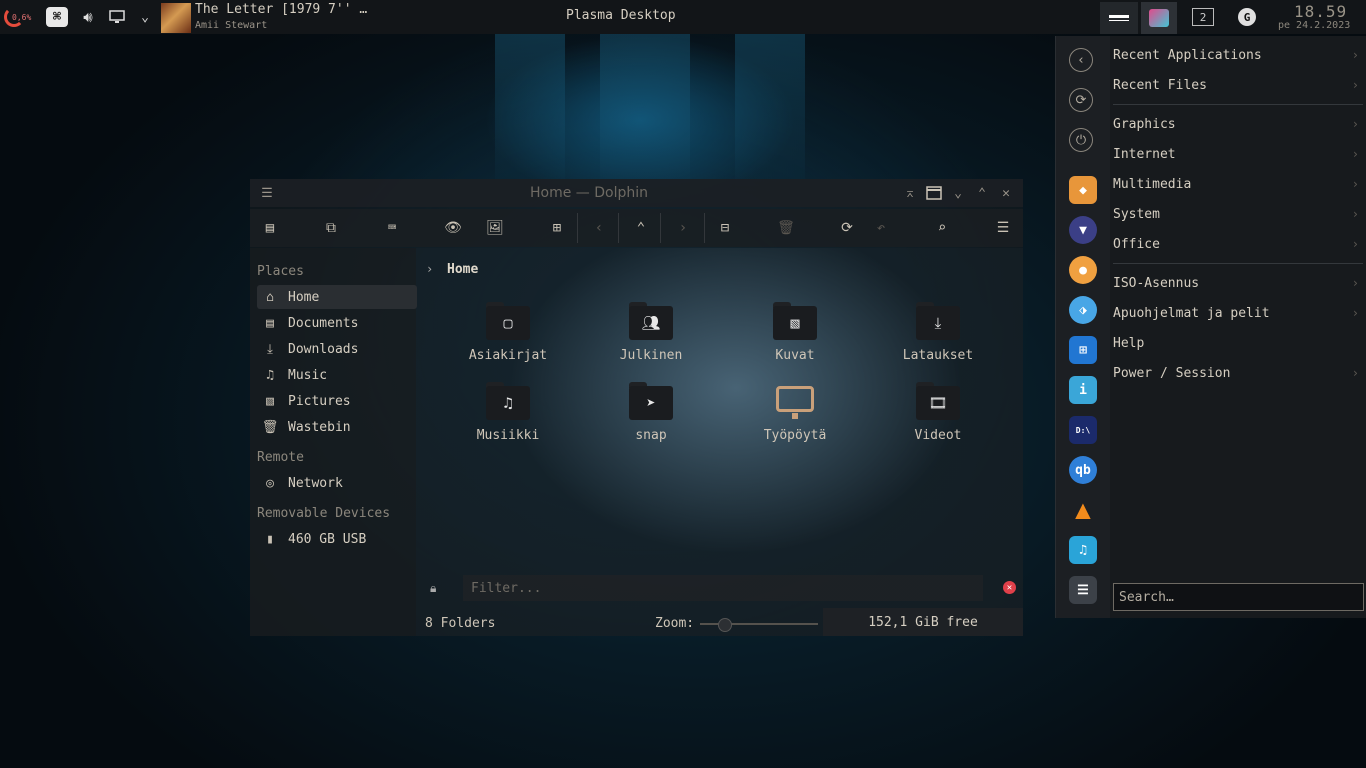  I want to click on places-item-documents: ▤ Documents, so click(337, 323).